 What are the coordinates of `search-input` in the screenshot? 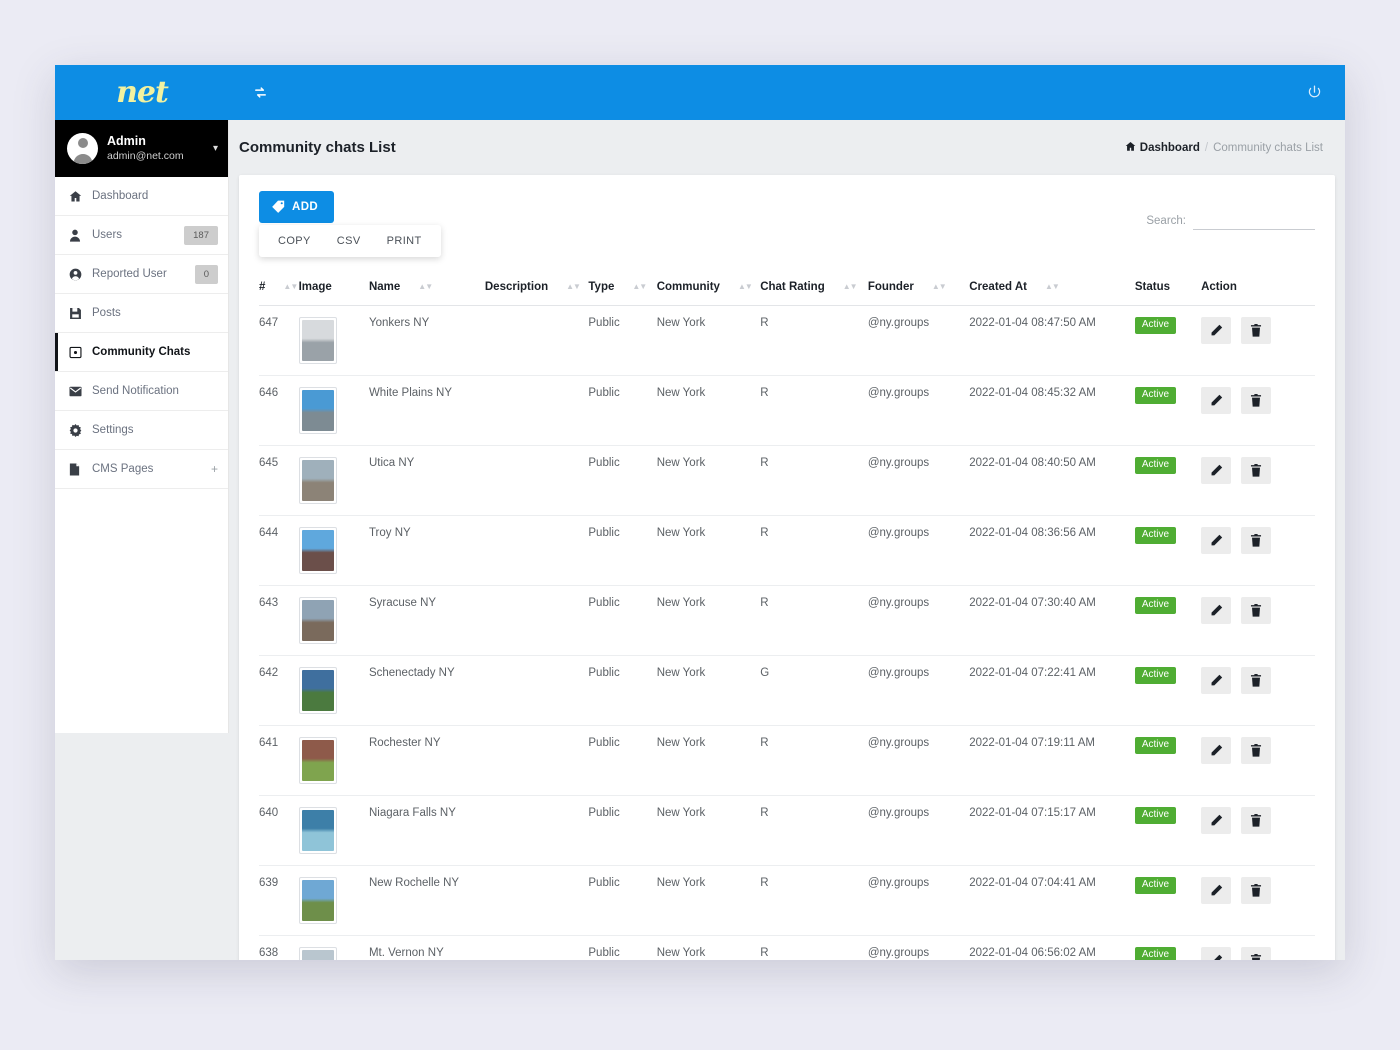 It's located at (1254, 220).